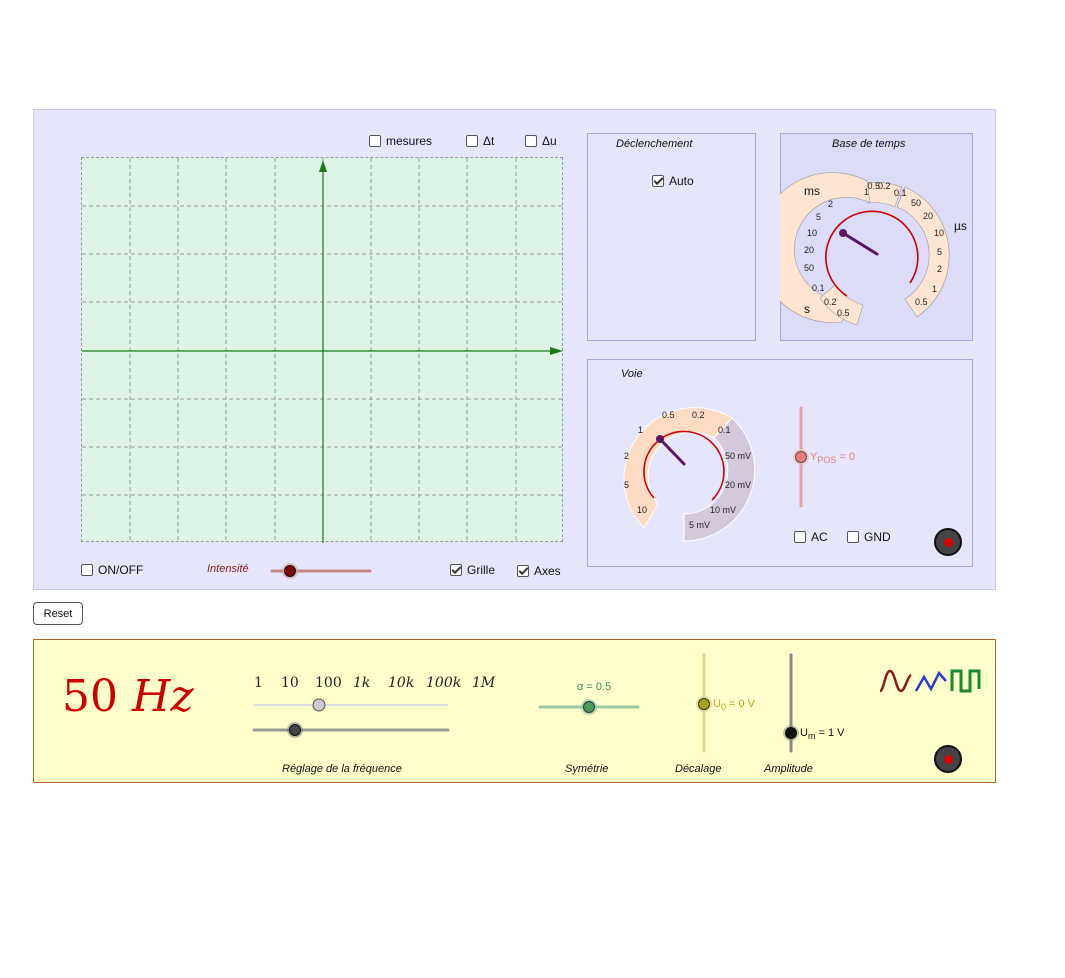 The height and width of the screenshot is (978, 1065). Describe the element at coordinates (738, 456) in the screenshot. I see `ch-label-50mv: 50 mV` at that location.